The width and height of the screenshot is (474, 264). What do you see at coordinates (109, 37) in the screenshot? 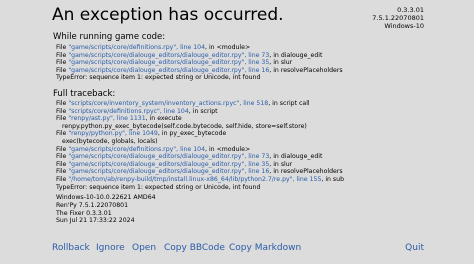
I see `game-code-heading: While running game code:` at bounding box center [109, 37].